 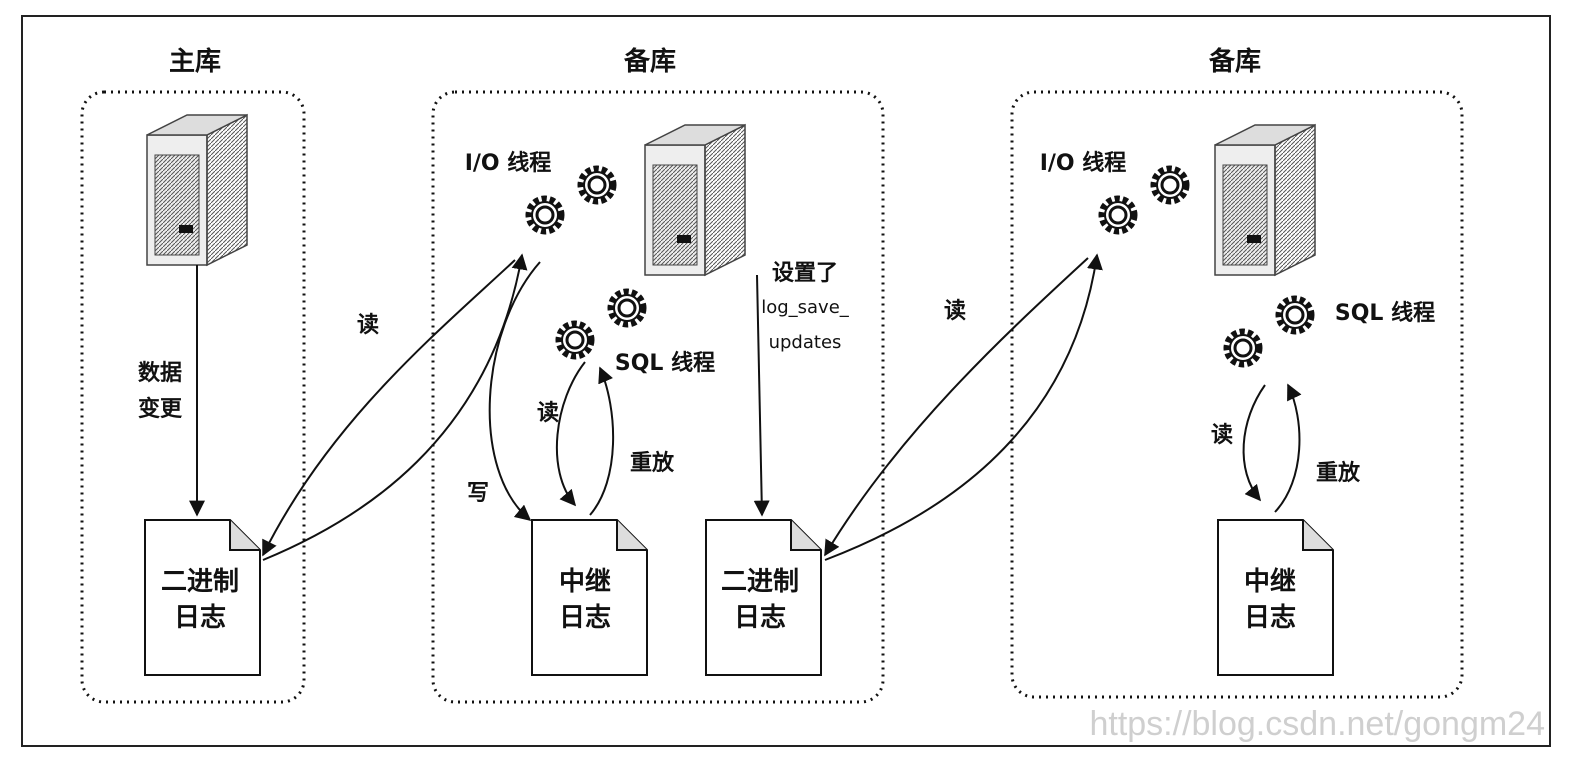 What do you see at coordinates (545, 215) in the screenshot?
I see `replica1-io-gear-icon` at bounding box center [545, 215].